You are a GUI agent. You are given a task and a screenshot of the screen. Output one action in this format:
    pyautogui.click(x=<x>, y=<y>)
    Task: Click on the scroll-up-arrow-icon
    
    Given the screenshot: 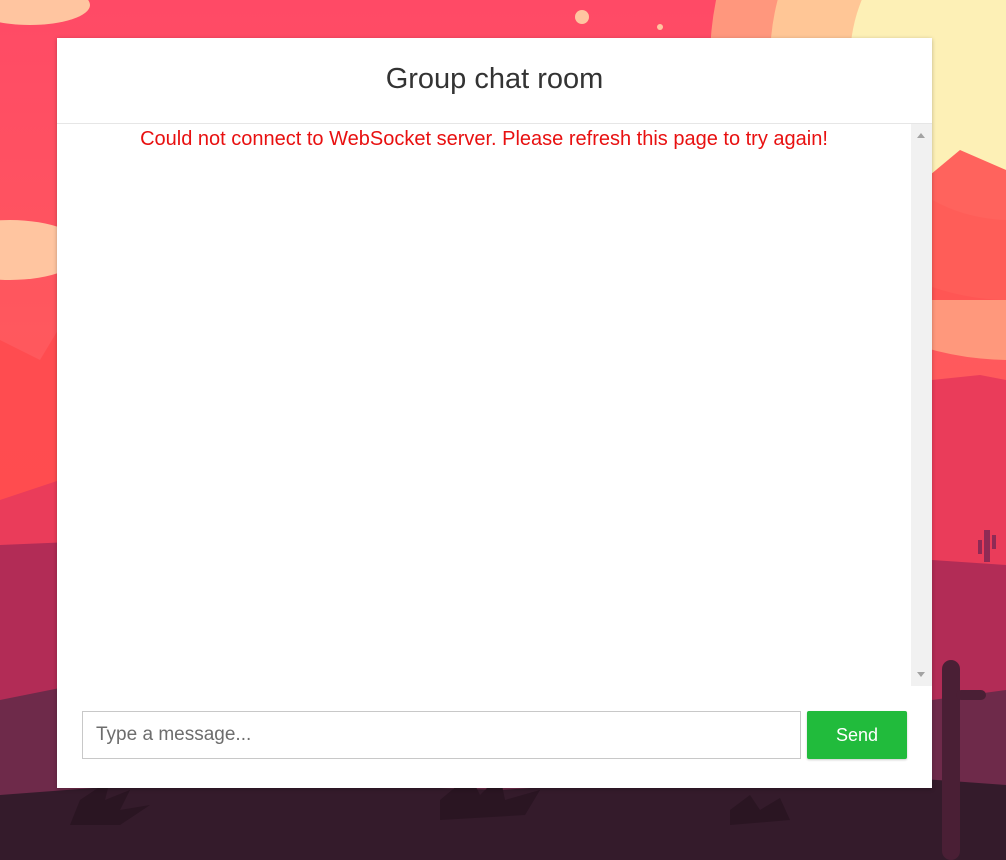 What is the action you would take?
    pyautogui.click(x=921, y=135)
    